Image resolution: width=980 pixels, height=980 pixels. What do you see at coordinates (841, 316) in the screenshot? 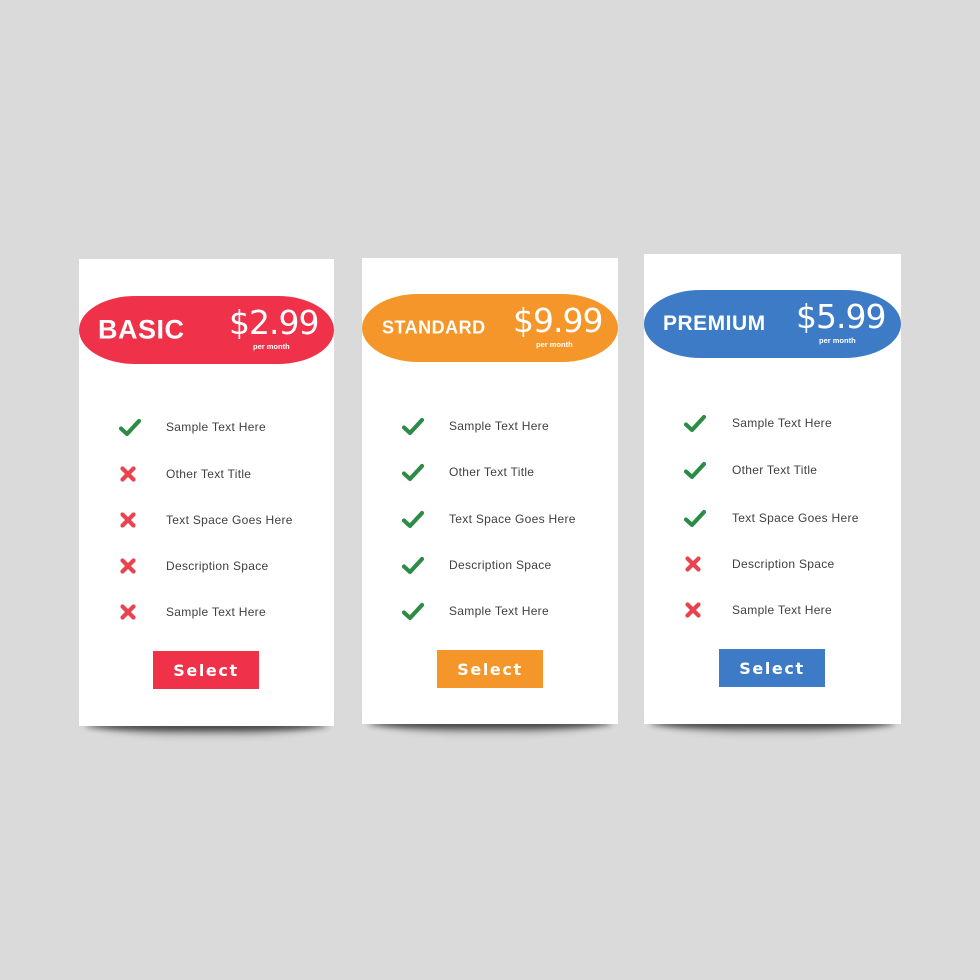
I see `plan-price: $5.99` at bounding box center [841, 316].